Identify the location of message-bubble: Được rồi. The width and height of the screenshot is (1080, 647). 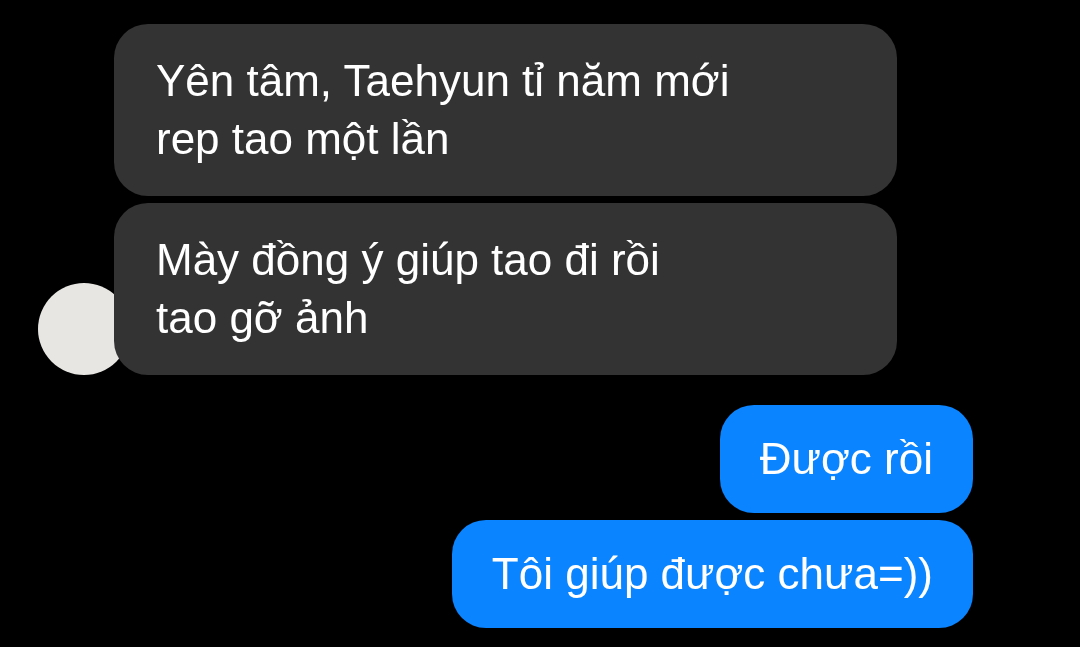
(846, 459).